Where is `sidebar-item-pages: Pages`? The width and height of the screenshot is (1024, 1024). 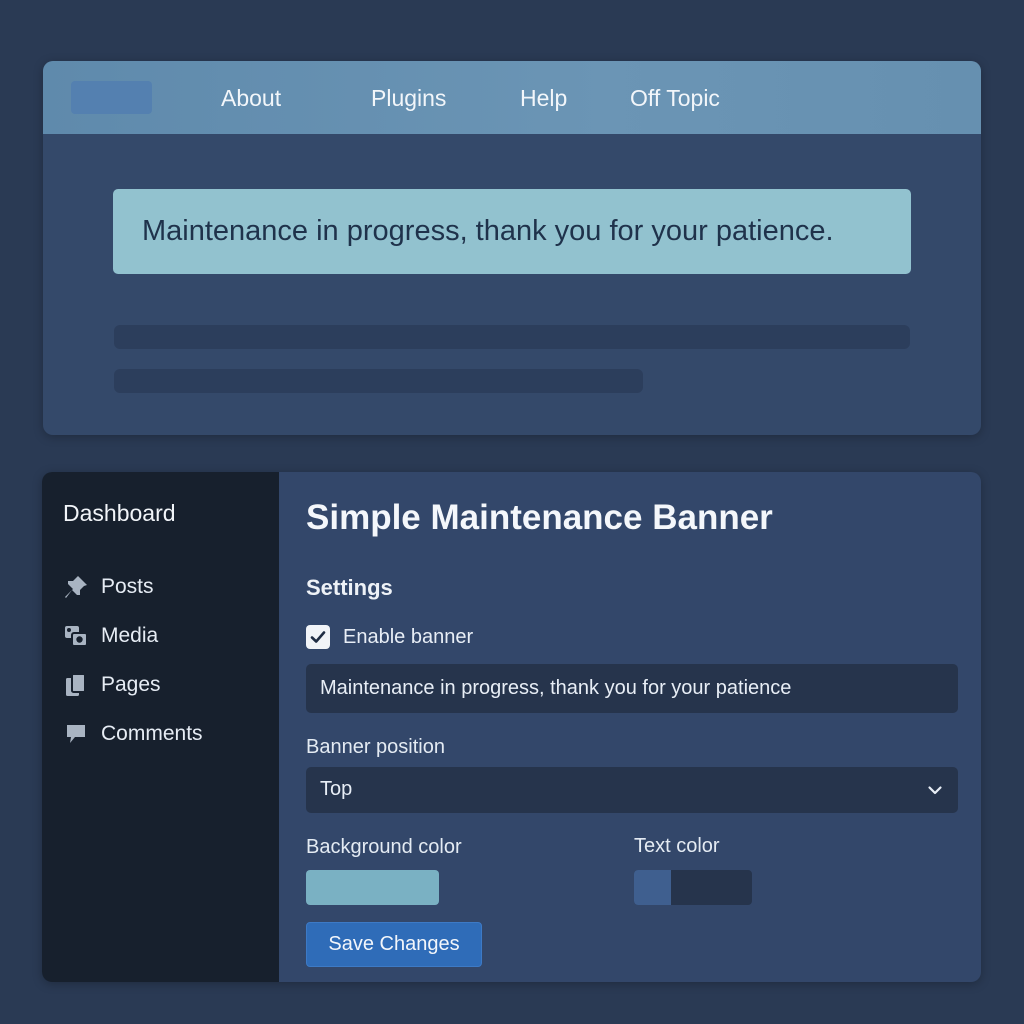
sidebar-item-pages: Pages is located at coordinates (111, 685).